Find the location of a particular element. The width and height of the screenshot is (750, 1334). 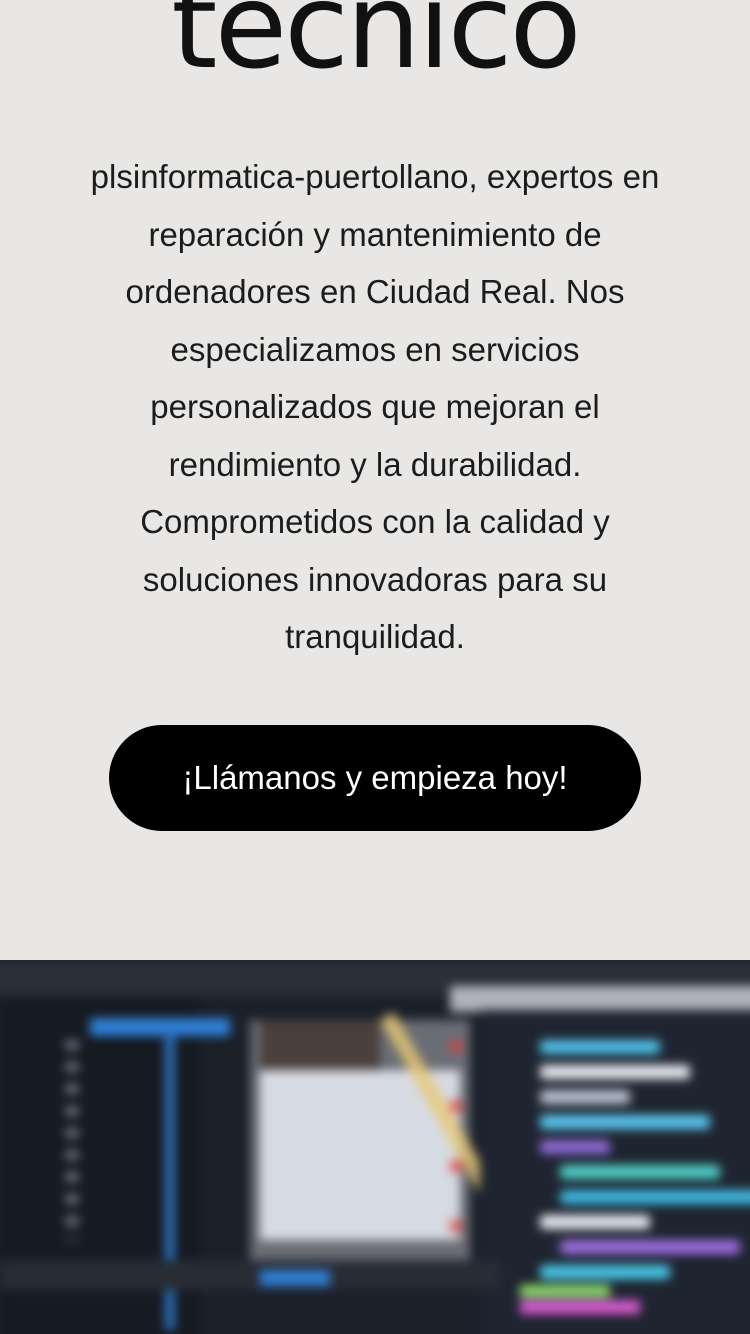

call-us-button: ¡Llámanos y empieza hoy! is located at coordinates (375, 778).